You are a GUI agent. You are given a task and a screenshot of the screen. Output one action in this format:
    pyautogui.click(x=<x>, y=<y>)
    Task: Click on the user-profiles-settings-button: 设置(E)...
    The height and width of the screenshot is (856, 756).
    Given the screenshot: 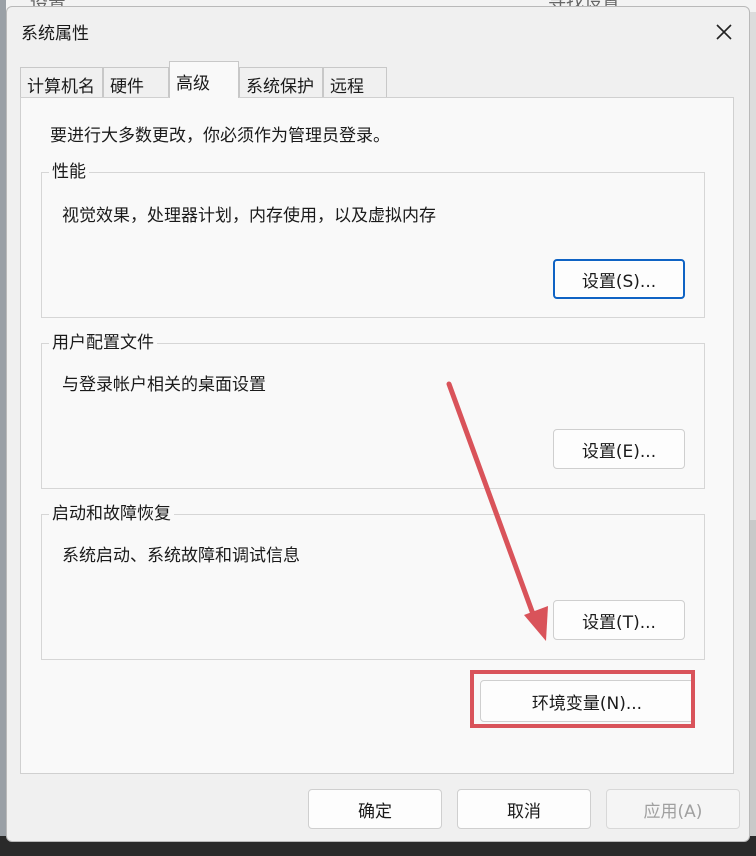 What is the action you would take?
    pyautogui.click(x=619, y=449)
    